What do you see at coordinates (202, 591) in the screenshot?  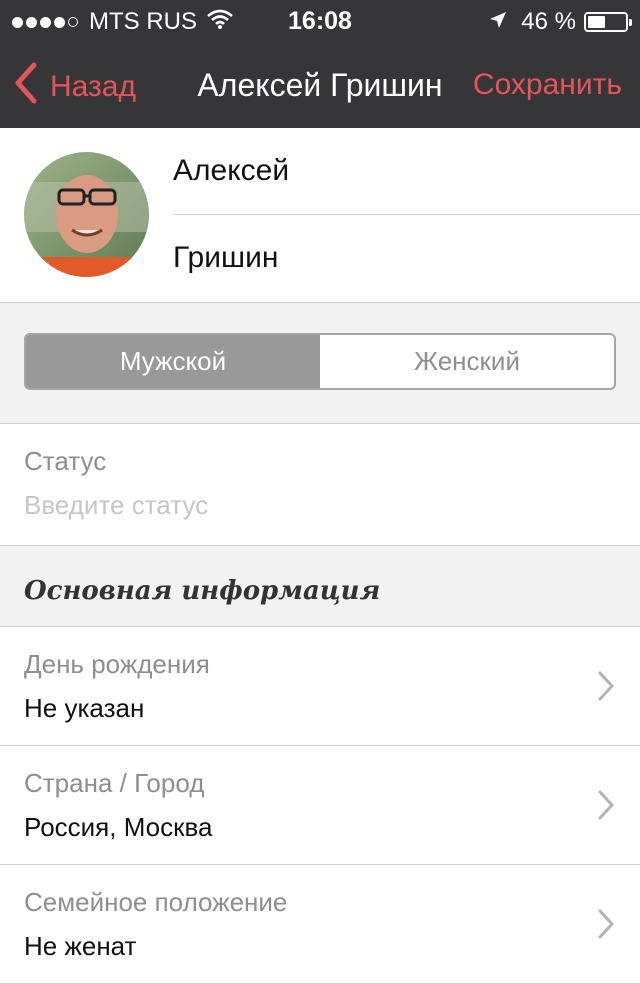 I see `section-title: Основная информация` at bounding box center [202, 591].